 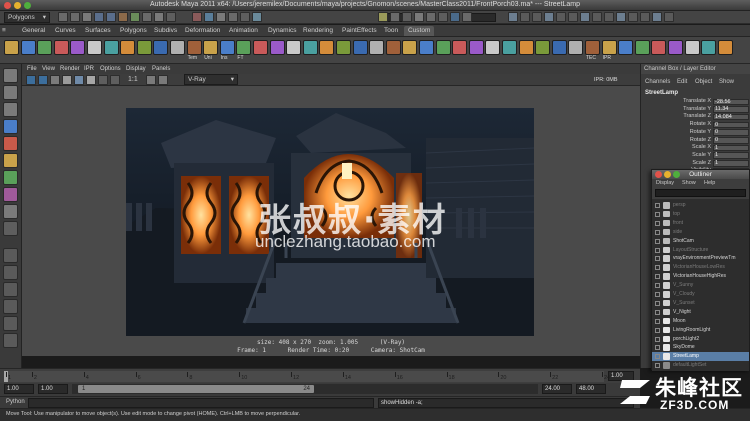 I want to click on menu-view: View, so click(x=48, y=69).